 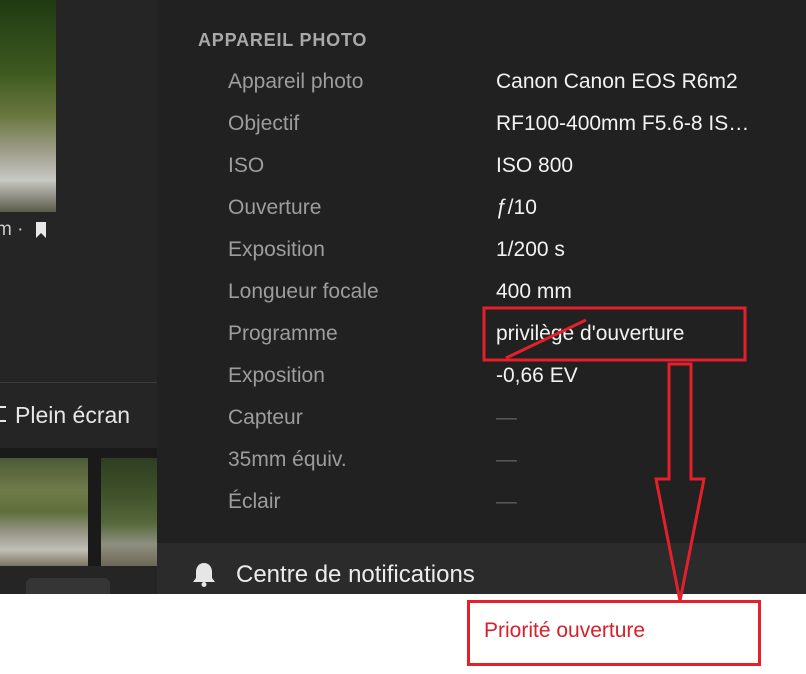 What do you see at coordinates (534, 291) in the screenshot?
I see `detail-value: 400 mm` at bounding box center [534, 291].